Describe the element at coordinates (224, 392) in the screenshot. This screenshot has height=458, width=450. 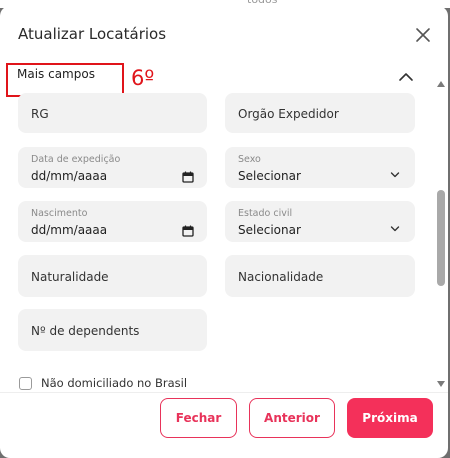
I see `footer-divider` at that location.